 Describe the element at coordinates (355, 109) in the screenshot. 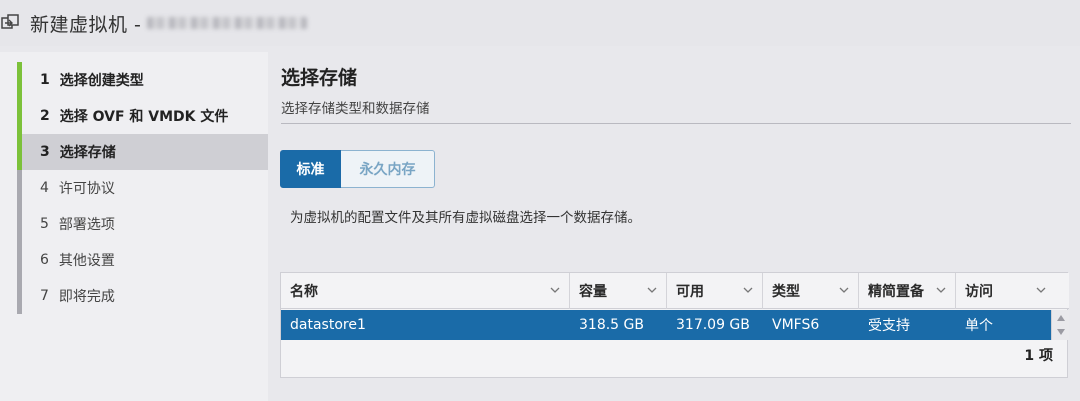

I see `page-subtitle: 选择存储类型和数据存储` at that location.